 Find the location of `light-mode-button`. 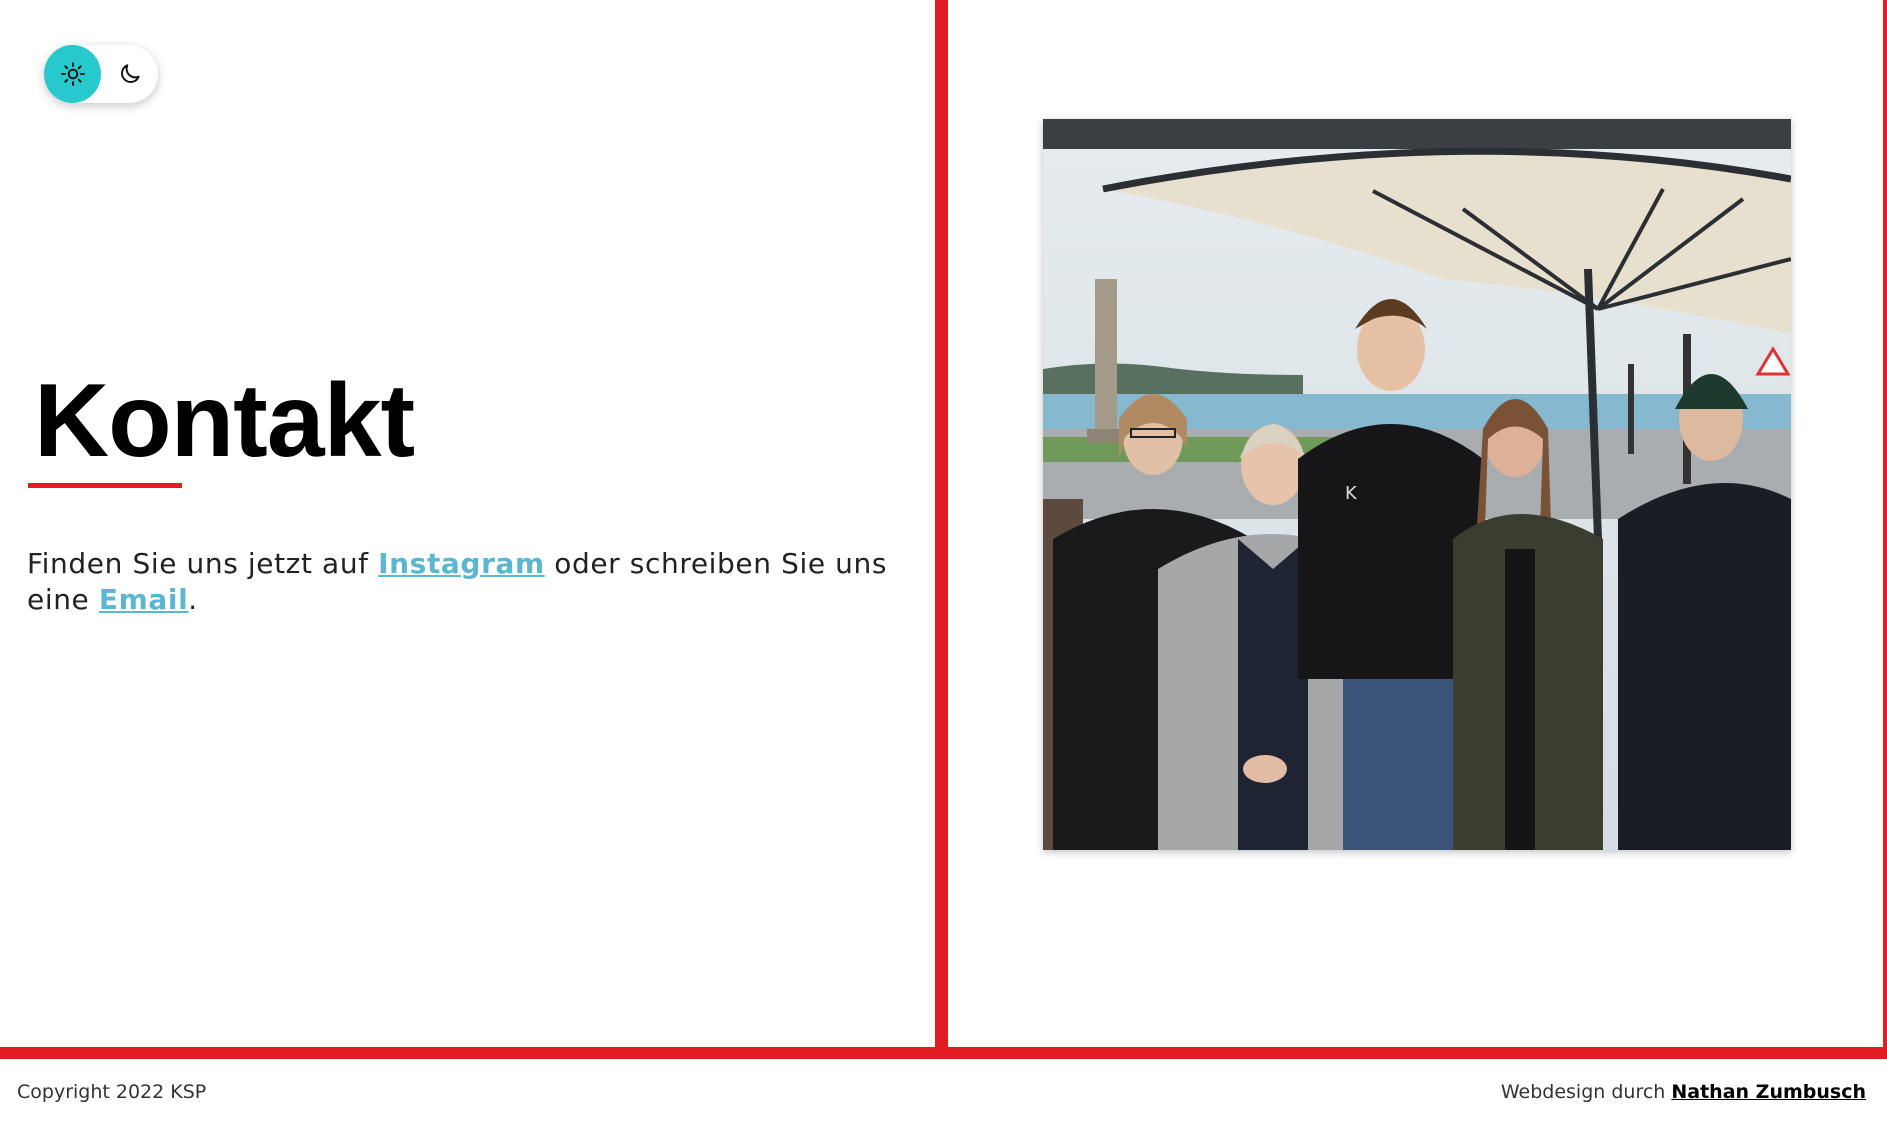

light-mode-button is located at coordinates (72, 74).